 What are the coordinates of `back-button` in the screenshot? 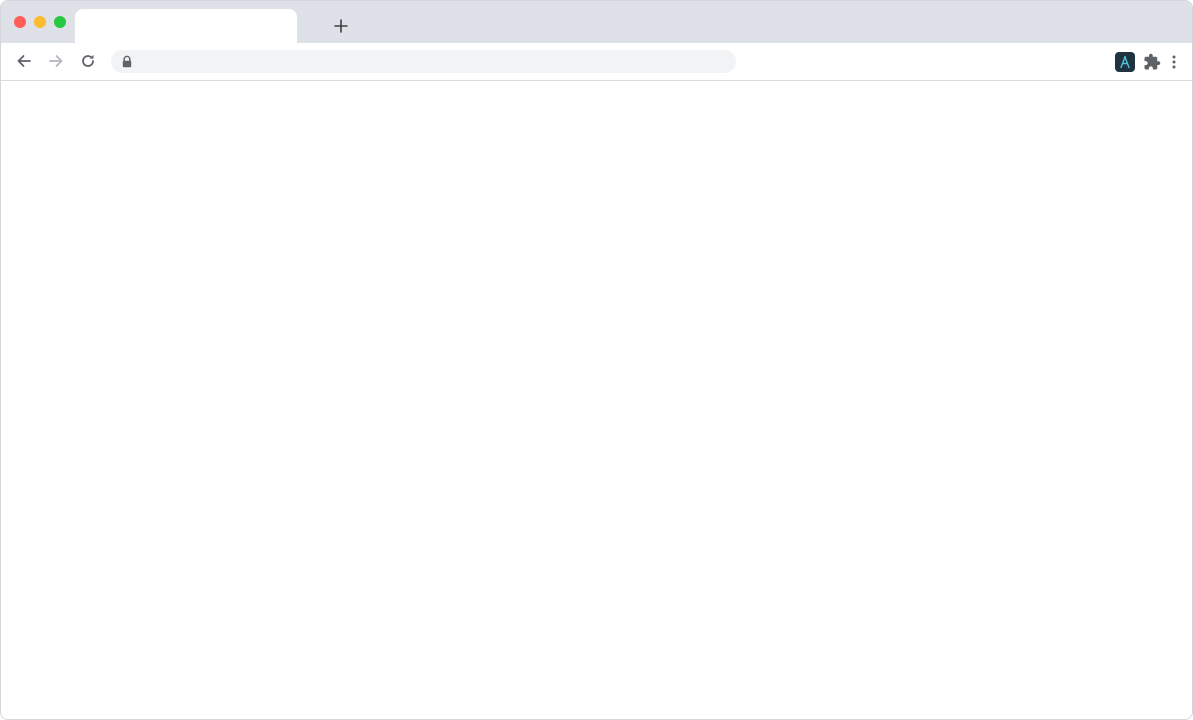 It's located at (24, 61).